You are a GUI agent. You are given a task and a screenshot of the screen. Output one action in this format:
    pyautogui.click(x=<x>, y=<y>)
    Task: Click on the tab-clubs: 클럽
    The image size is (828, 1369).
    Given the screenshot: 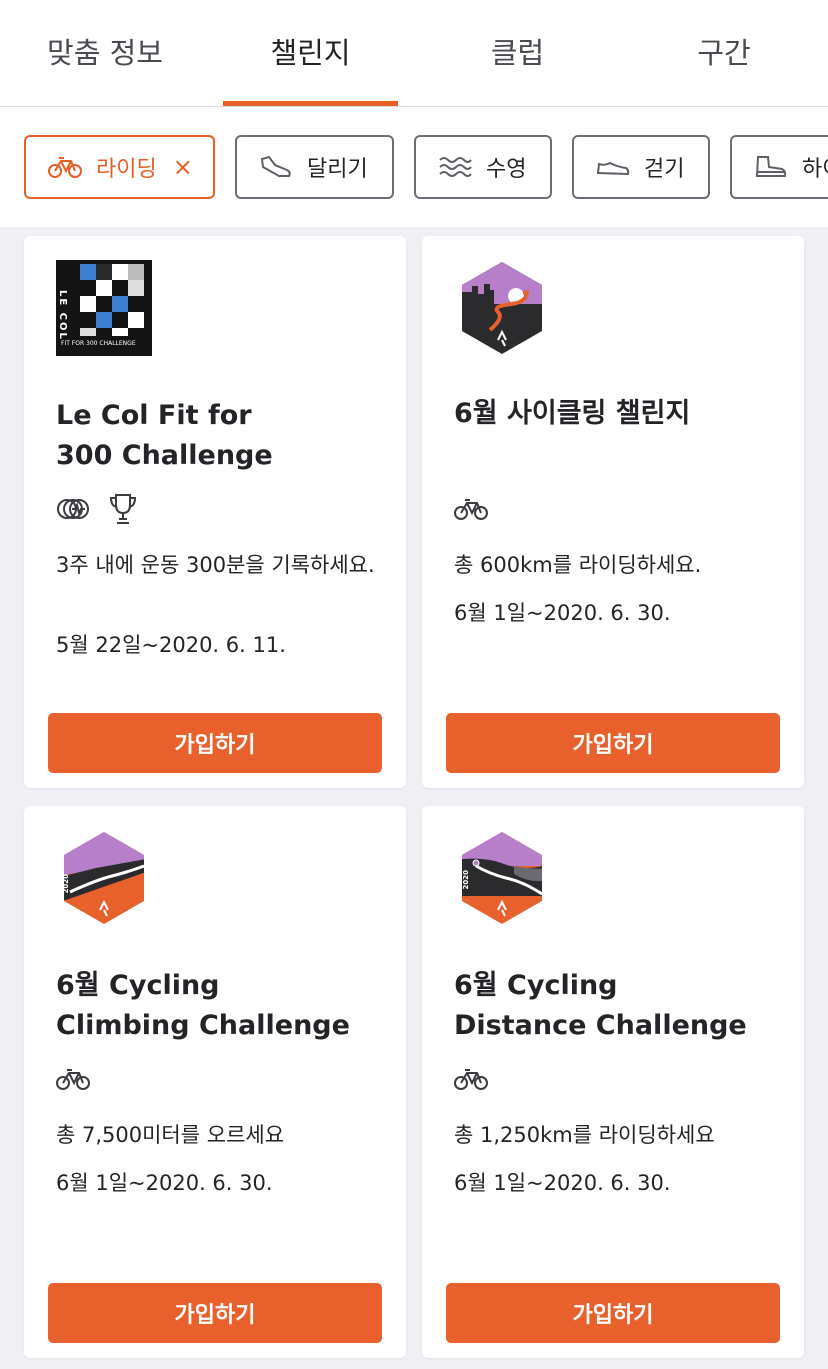 What is the action you would take?
    pyautogui.click(x=517, y=53)
    